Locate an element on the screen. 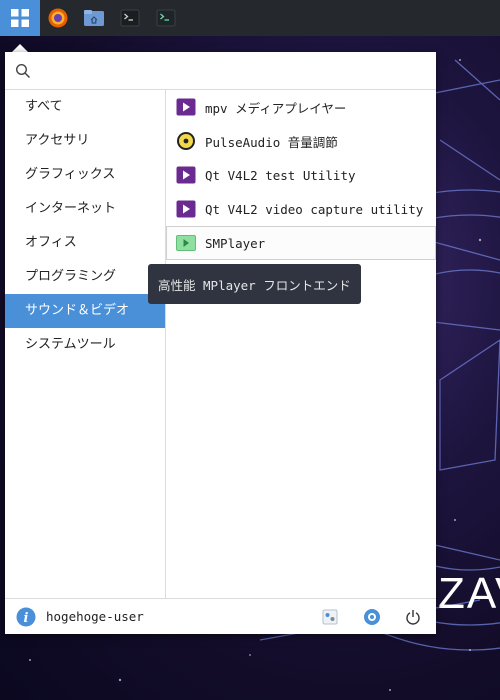 The width and height of the screenshot is (500, 700). app-tooltip: 高性能 MPlayer フロントエンド is located at coordinates (254, 284).